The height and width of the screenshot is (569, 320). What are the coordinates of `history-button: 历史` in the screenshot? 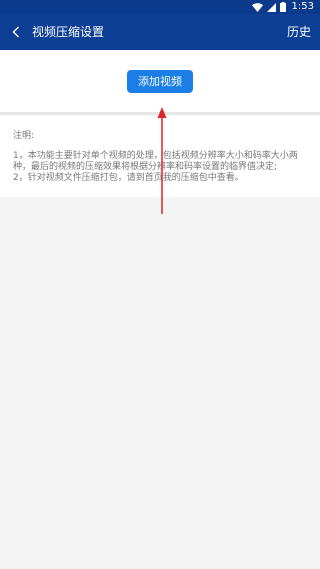 It's located at (299, 32).